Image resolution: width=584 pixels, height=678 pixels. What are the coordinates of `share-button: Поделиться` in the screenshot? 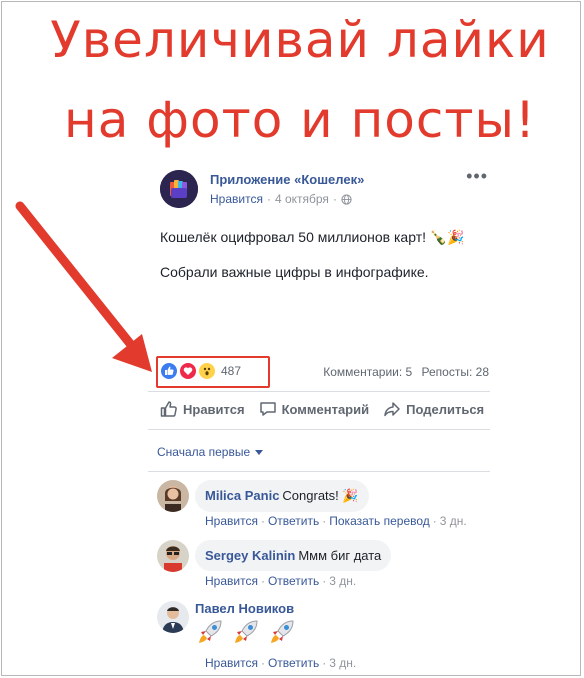 It's located at (433, 409).